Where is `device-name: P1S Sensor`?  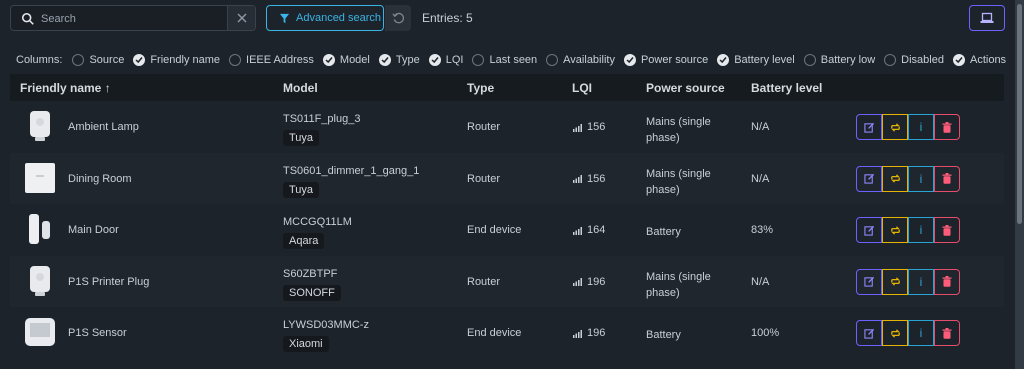
device-name: P1S Sensor is located at coordinates (97, 333).